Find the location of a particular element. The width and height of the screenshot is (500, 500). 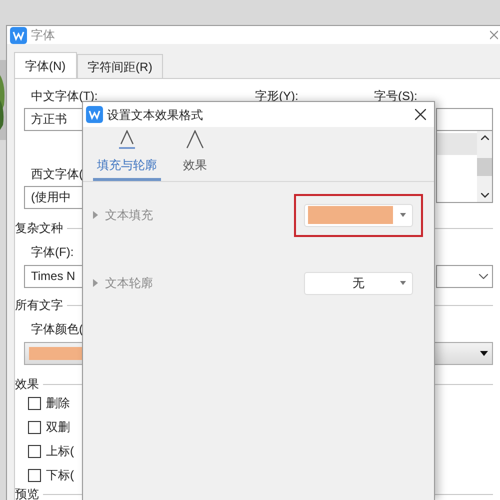

tab: 字体(N) is located at coordinates (45, 65).